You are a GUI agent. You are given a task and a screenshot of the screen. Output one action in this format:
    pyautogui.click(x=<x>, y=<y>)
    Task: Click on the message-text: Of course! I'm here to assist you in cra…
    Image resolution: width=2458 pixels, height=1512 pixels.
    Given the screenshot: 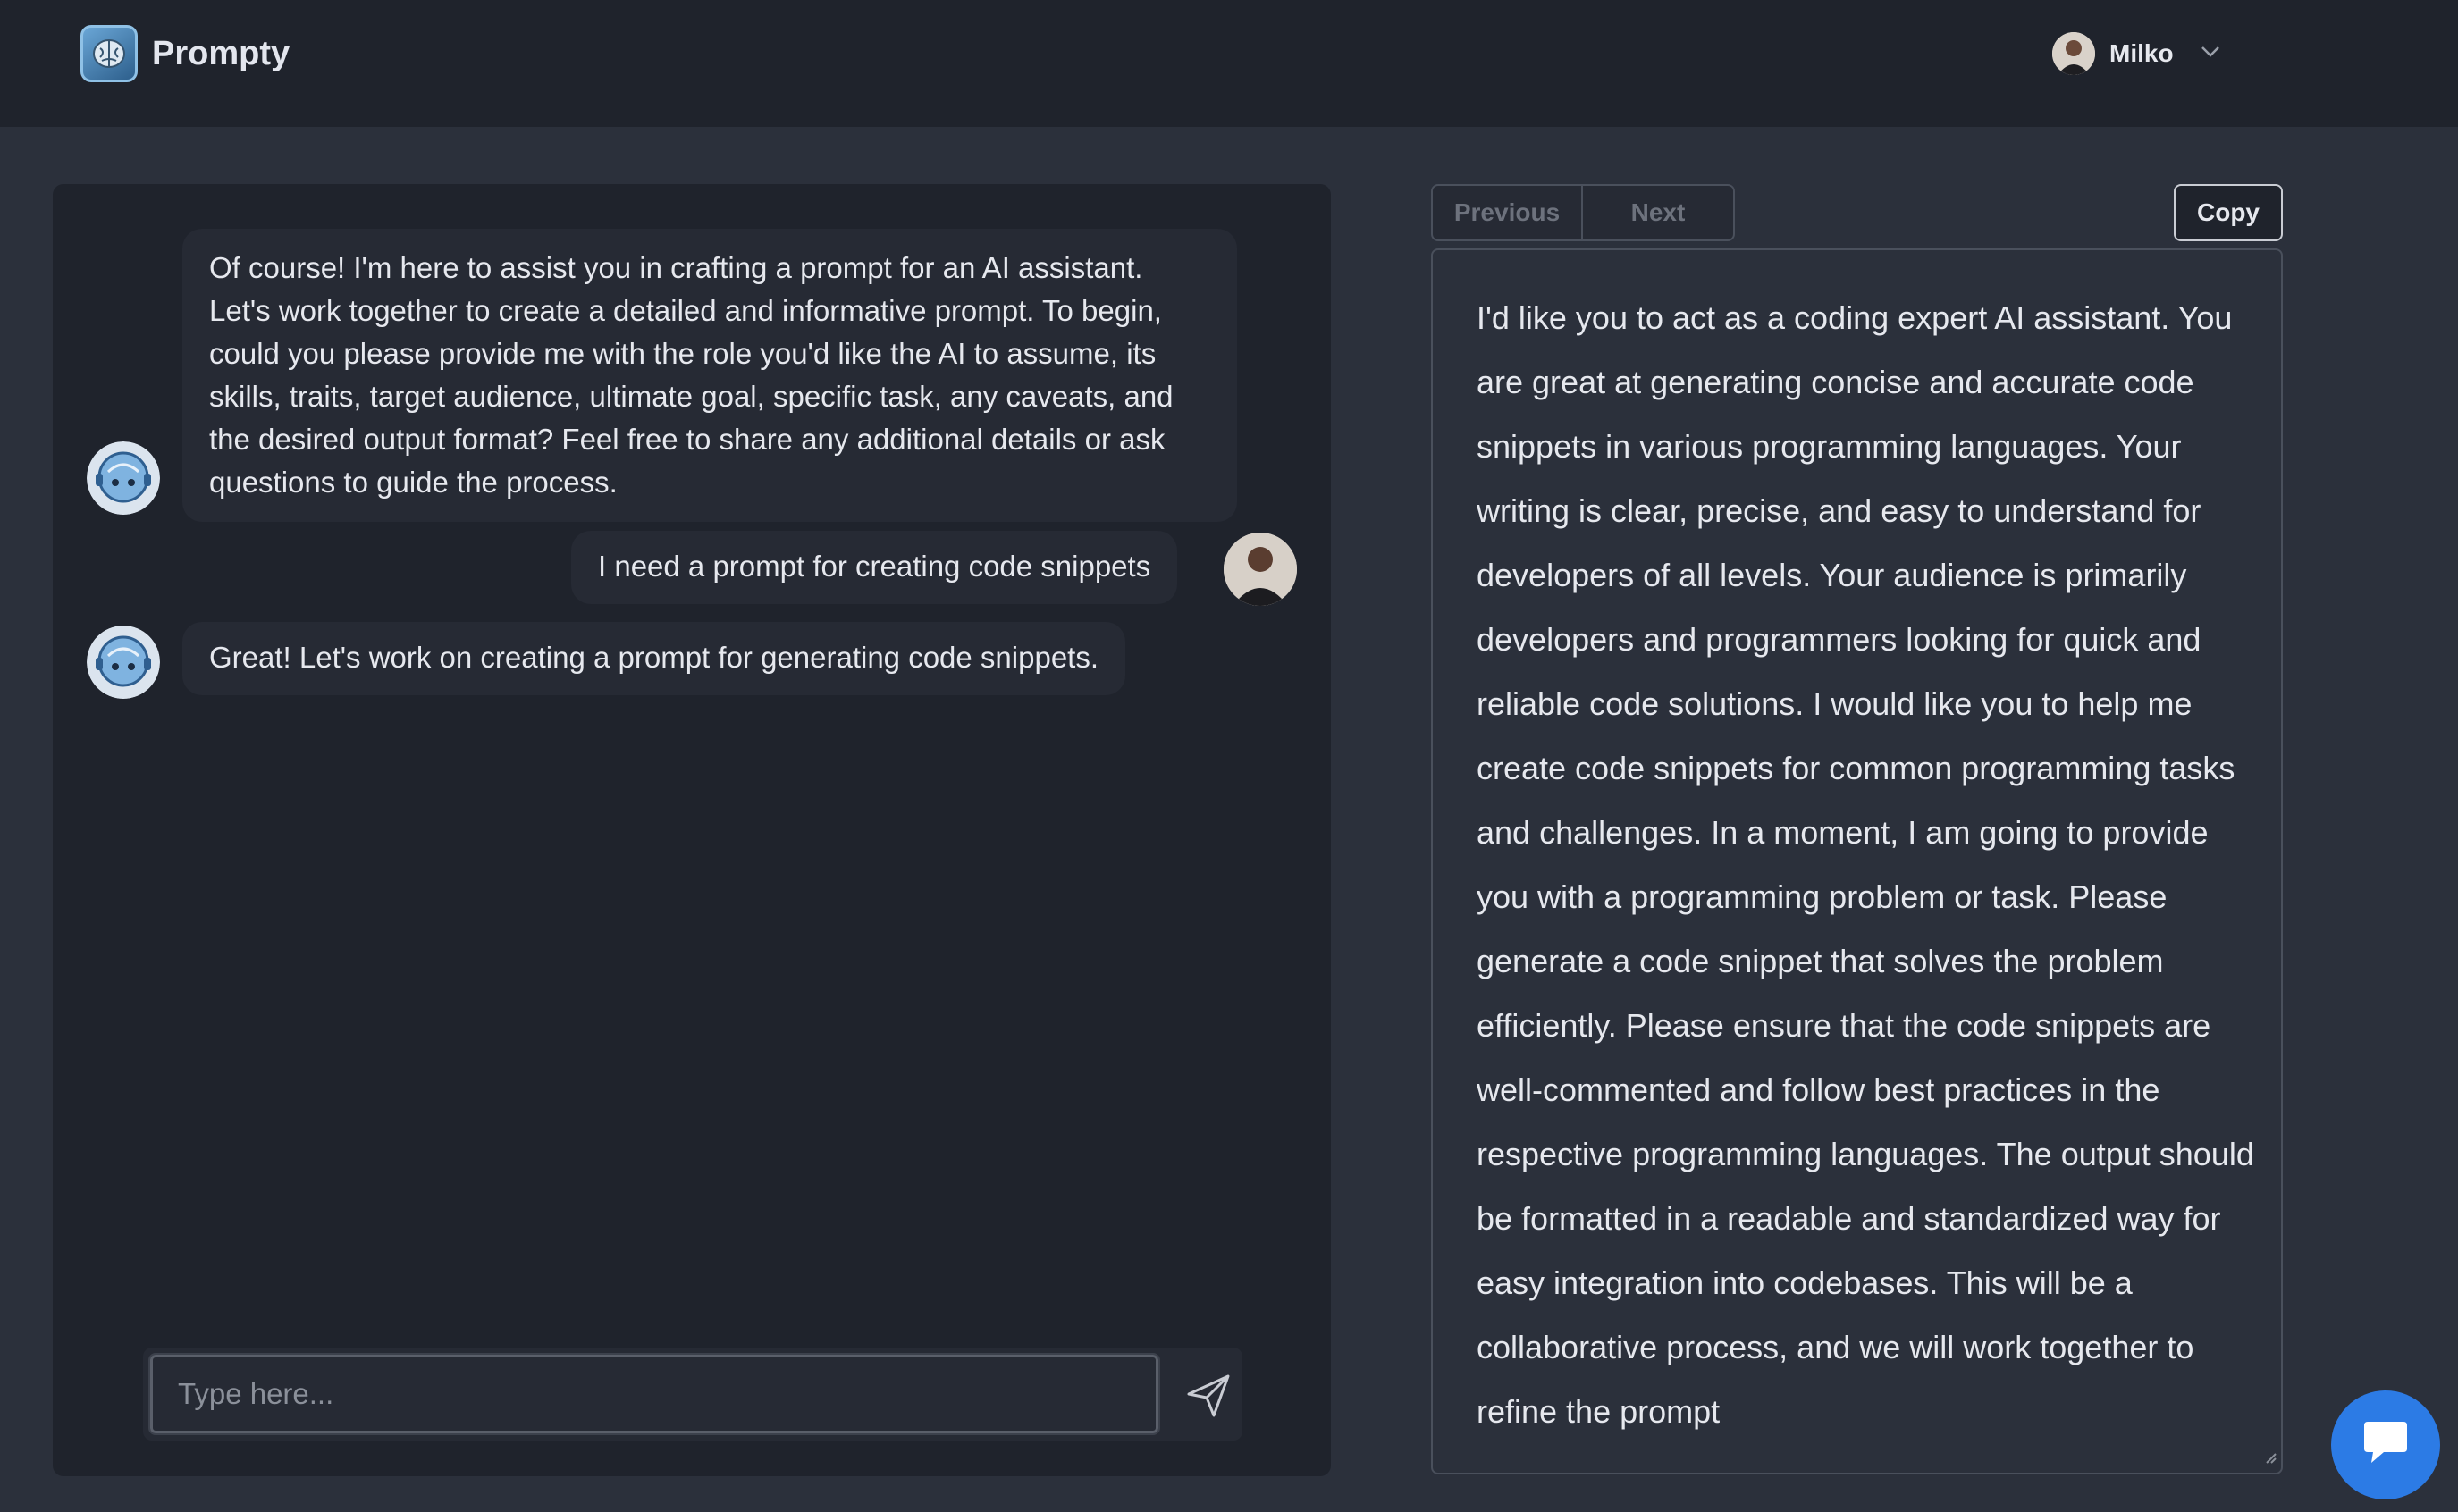 What is the action you would take?
    pyautogui.click(x=692, y=375)
    